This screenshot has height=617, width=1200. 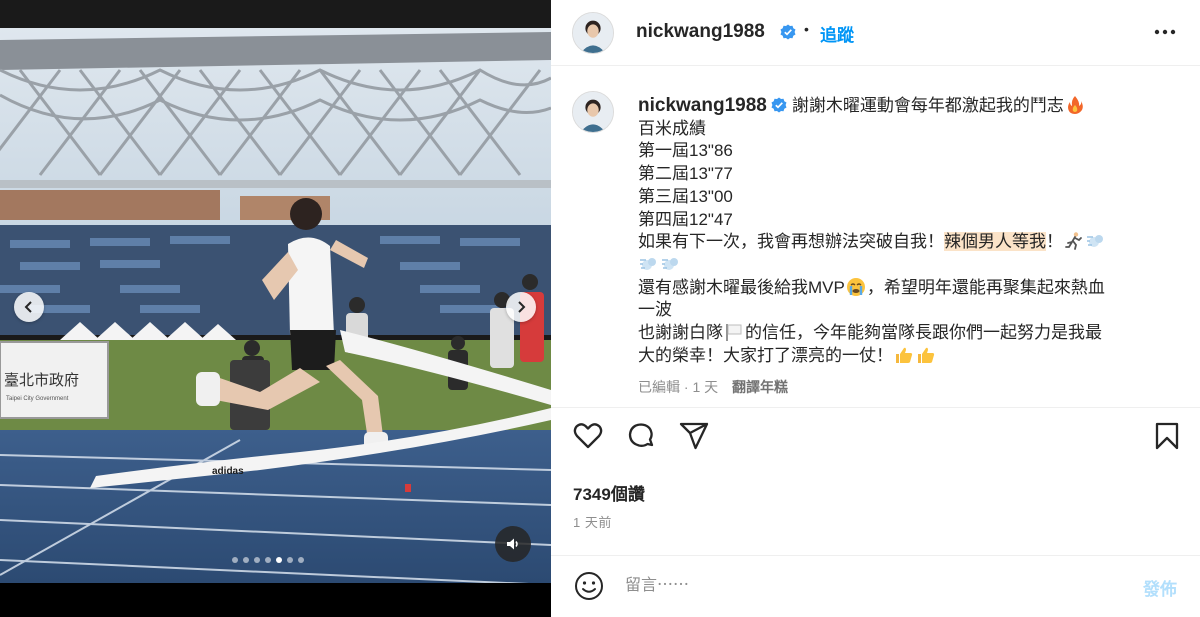 What do you see at coordinates (791, 242) in the screenshot?
I see `caption-line-7a: 如果有下一次，我會再想辦法突破自我！` at bounding box center [791, 242].